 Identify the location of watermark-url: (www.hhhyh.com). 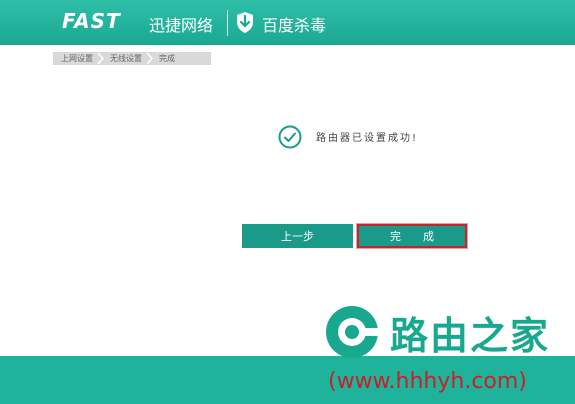
(427, 381).